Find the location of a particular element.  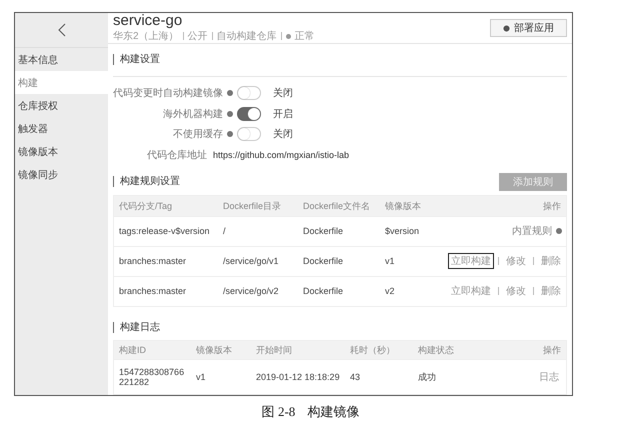

setting-label: 不使用缓存 is located at coordinates (197, 135).